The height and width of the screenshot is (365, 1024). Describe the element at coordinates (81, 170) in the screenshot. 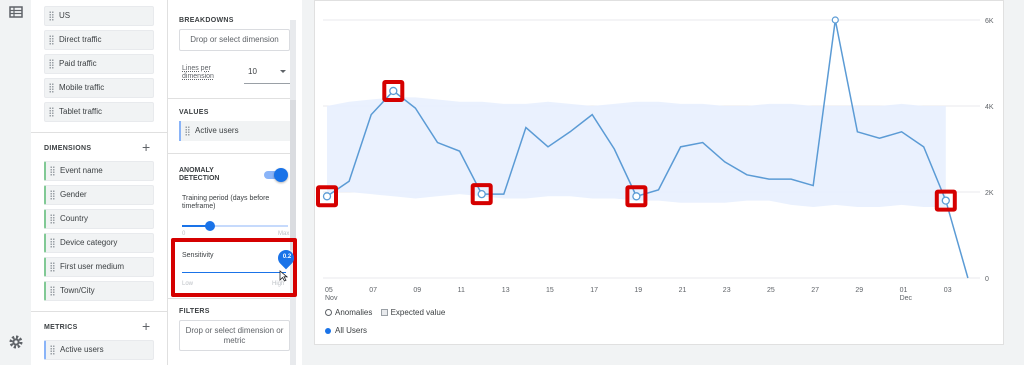

I see `dimension-label: Event name` at that location.